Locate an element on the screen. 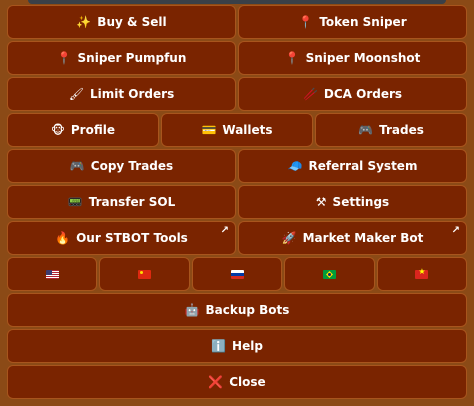  market-maker-bot-button: 🚀 Market Maker Bot ↗ is located at coordinates (352, 238).